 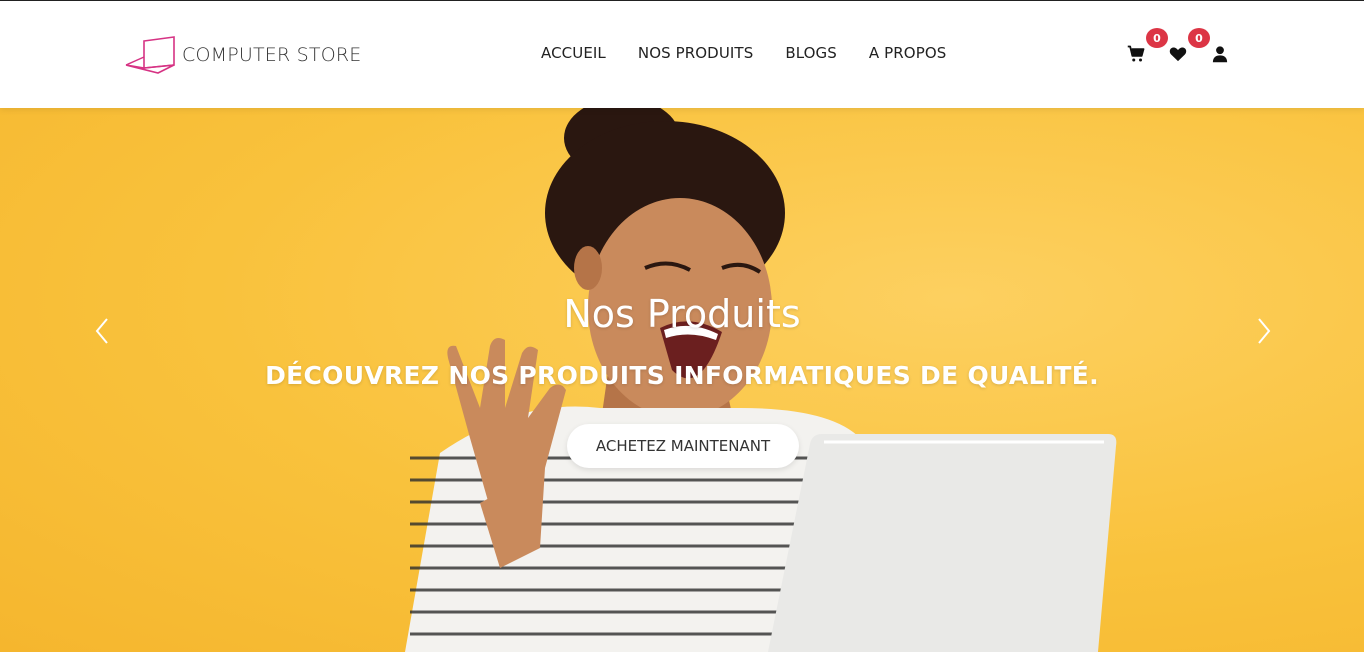 I want to click on user-icon, so click(x=1220, y=54).